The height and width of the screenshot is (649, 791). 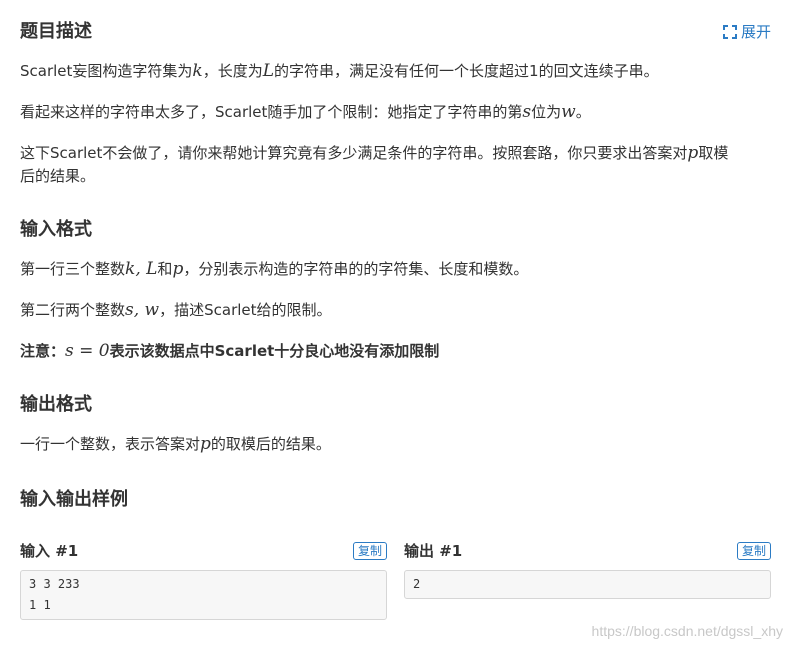 What do you see at coordinates (527, 112) in the screenshot?
I see `math-s: s` at bounding box center [527, 112].